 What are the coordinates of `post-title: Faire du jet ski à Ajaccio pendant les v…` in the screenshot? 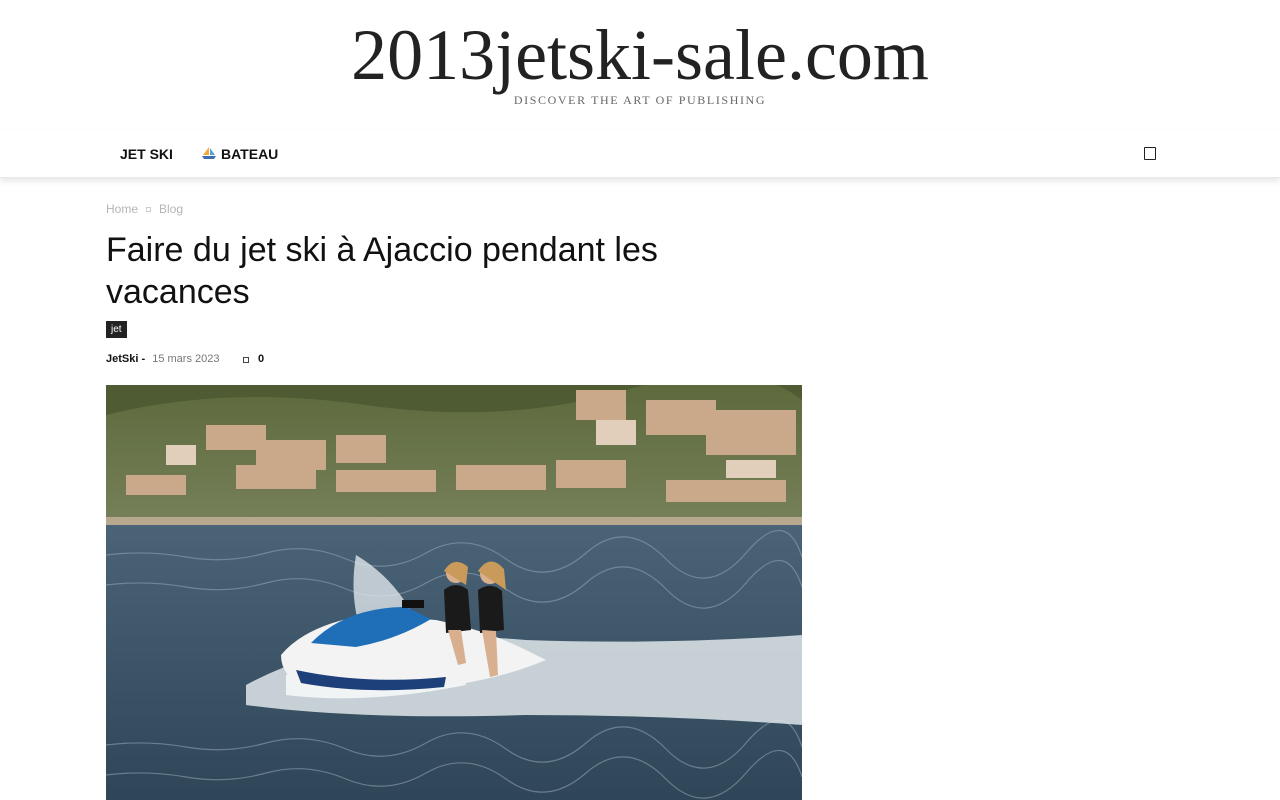 It's located at (382, 271).